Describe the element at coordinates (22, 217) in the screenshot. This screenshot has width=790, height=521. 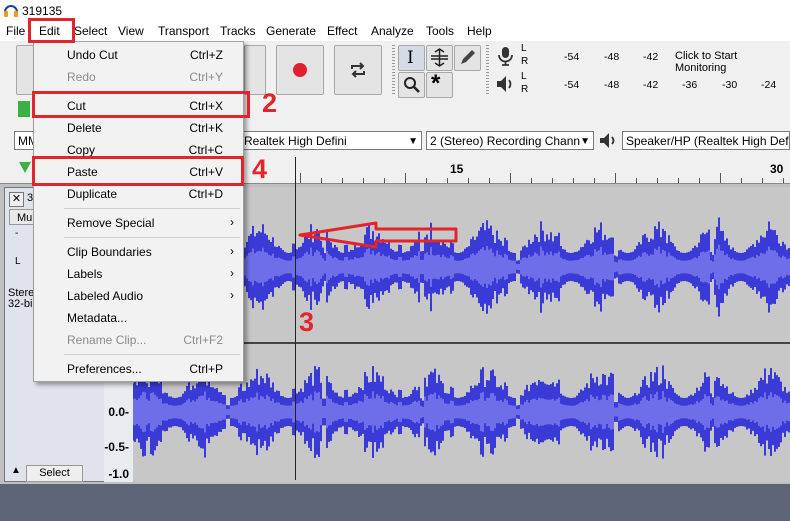
I see `mute-button: Mu` at that location.